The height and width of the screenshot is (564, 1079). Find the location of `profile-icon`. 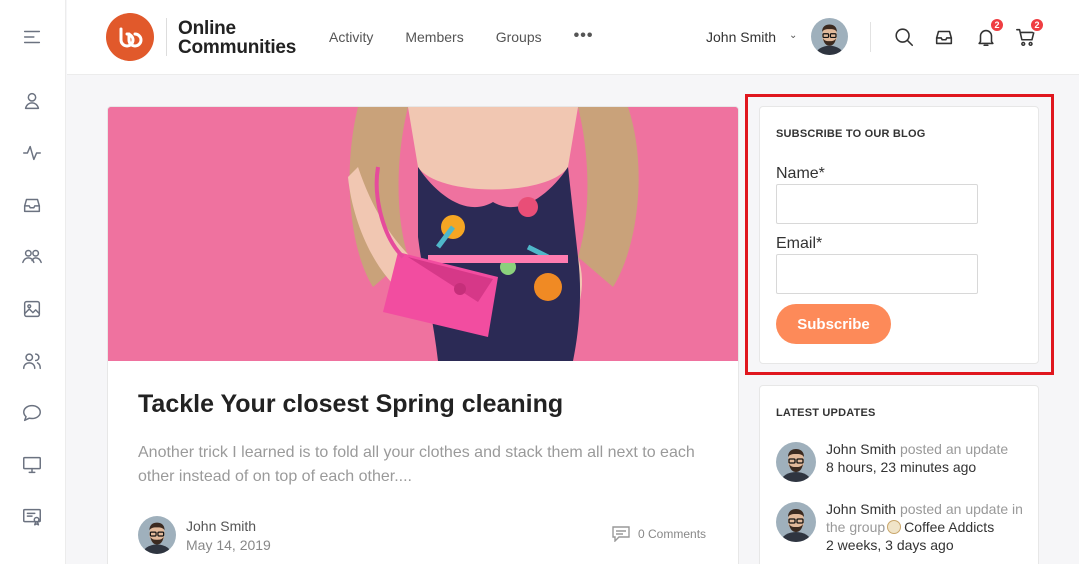

profile-icon is located at coordinates (32, 101).